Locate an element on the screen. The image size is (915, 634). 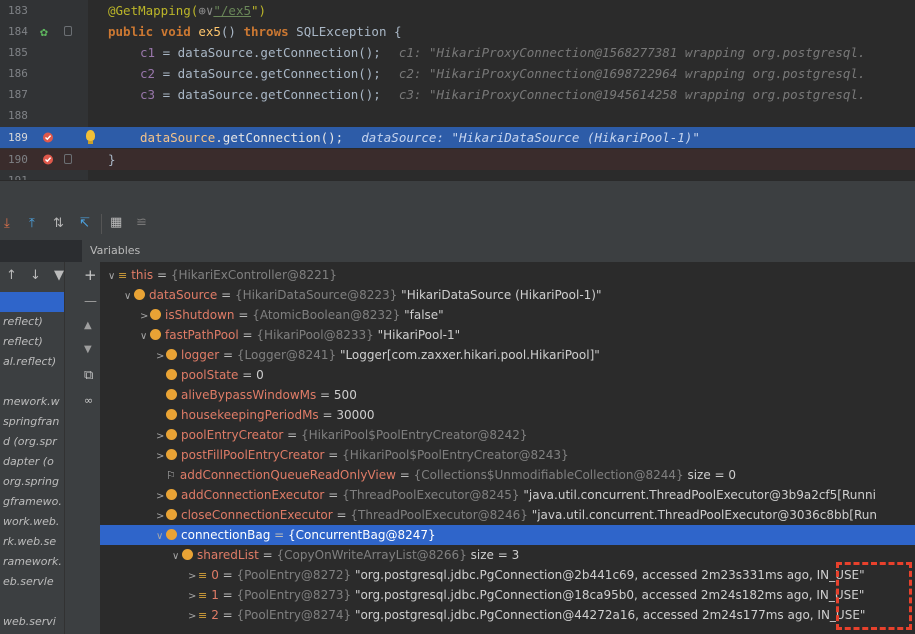
variable-type: {ConcurrentBag@8247} is located at coordinates (362, 535).